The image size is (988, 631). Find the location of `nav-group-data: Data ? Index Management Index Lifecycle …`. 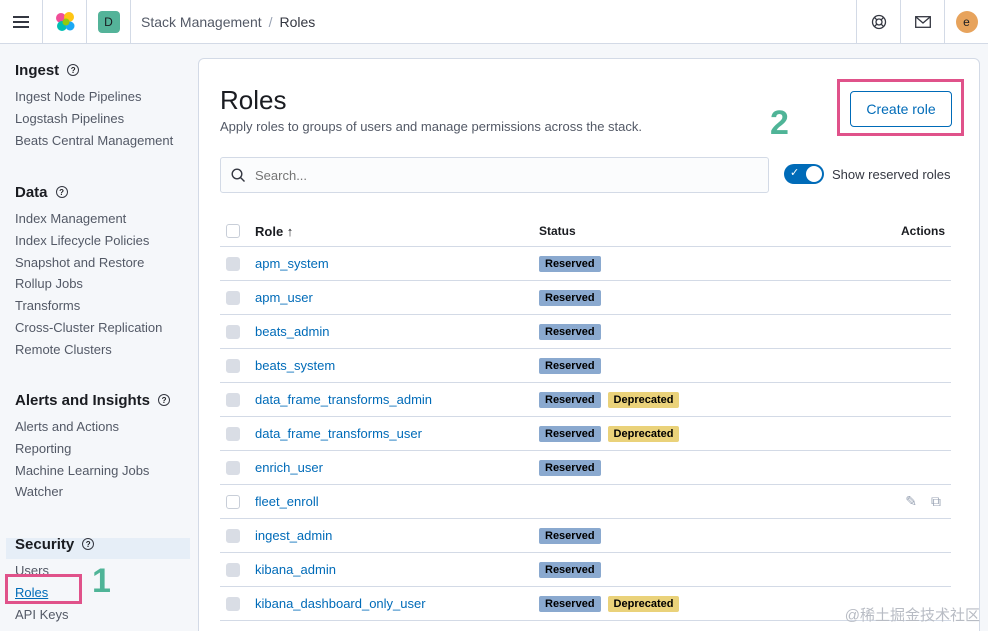

nav-group-data: Data ? Index Management Index Lifecycle … is located at coordinates (88, 271).